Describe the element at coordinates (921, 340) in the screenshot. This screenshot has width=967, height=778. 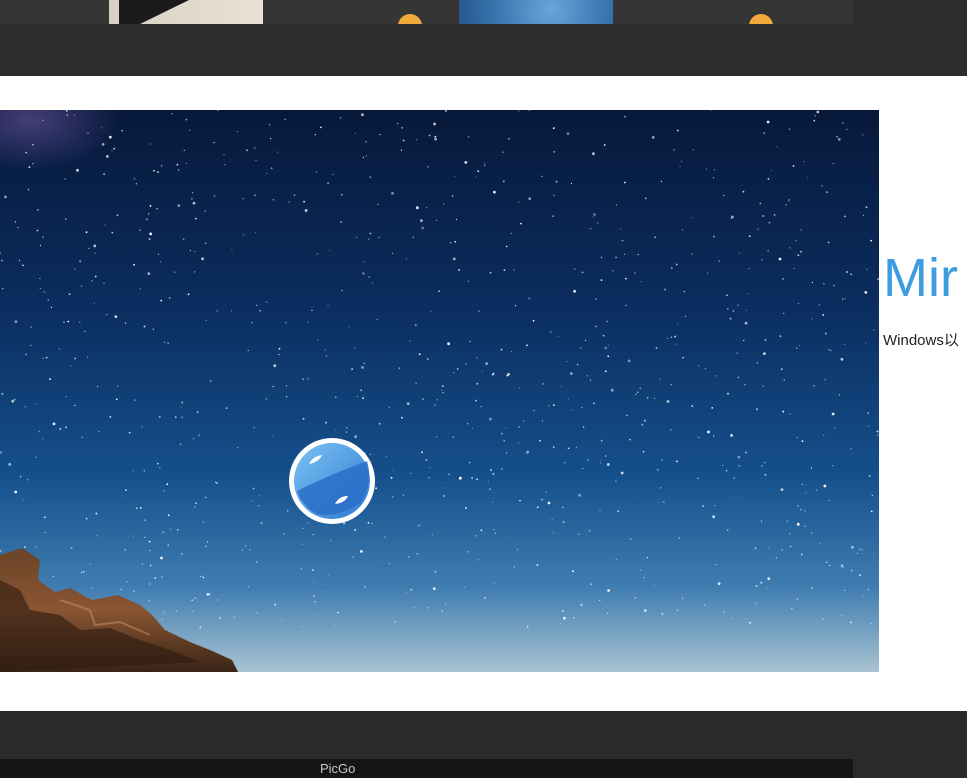
I see `hero-description: Windows以` at that location.